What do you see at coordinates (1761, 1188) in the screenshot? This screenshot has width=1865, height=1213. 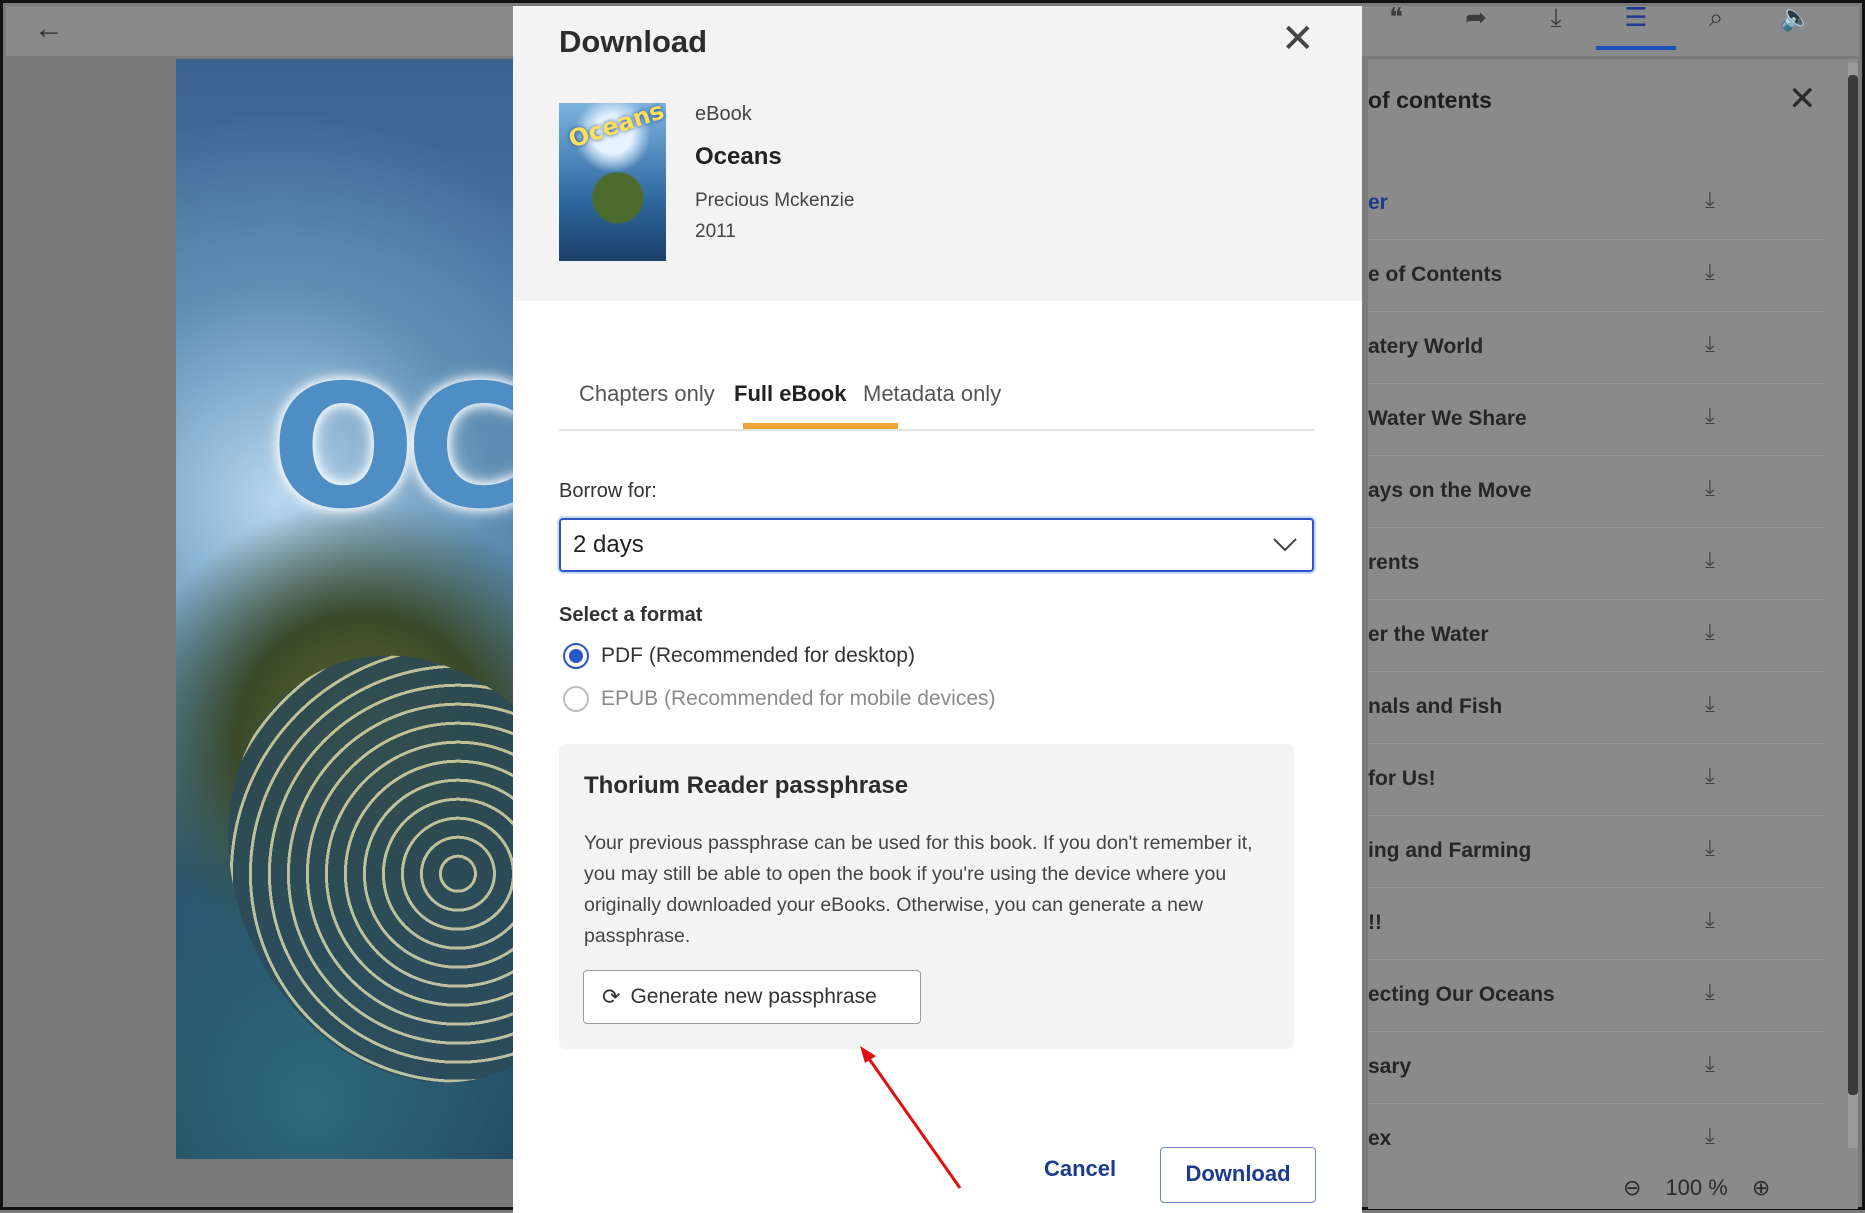 I see `zoom-in-icon: ⊕` at bounding box center [1761, 1188].